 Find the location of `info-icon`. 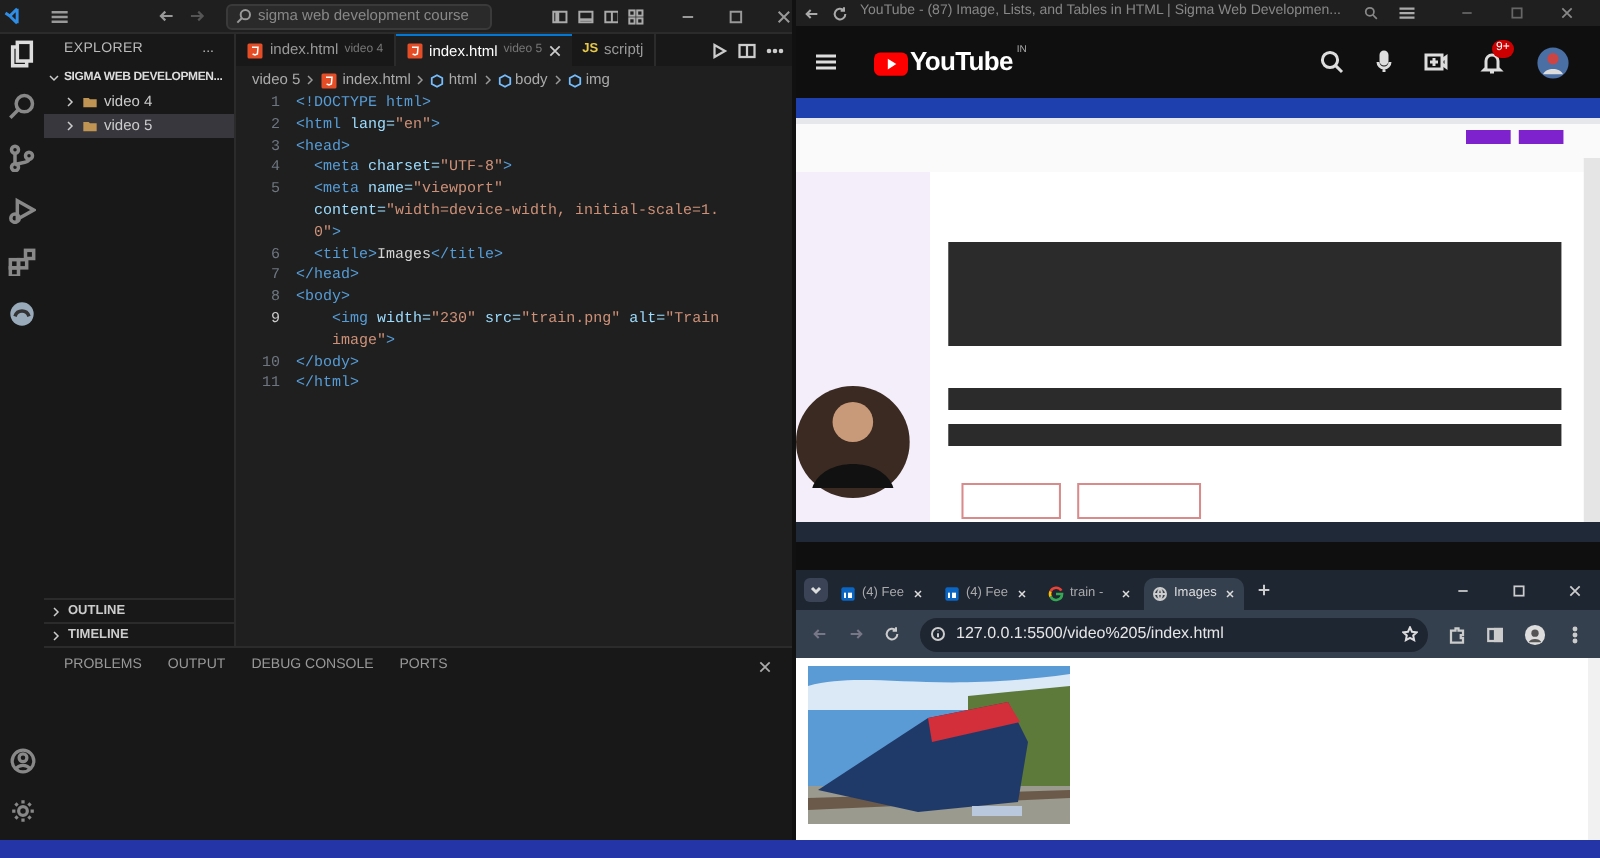

info-icon is located at coordinates (938, 634).